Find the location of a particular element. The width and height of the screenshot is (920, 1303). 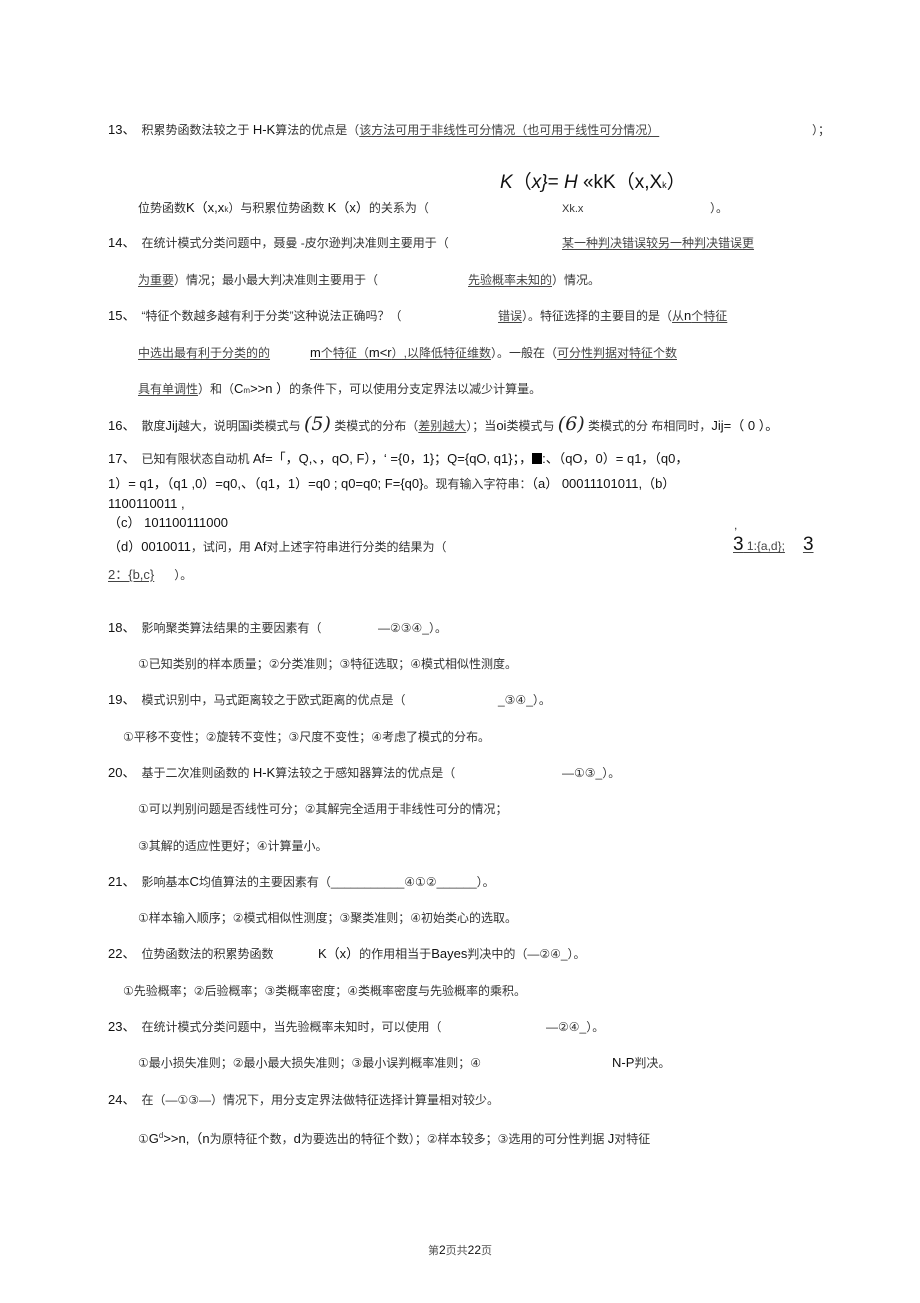

question-20: 20、 基于二次准则函数的 H-K算法较之于感知器算法的优点是（ is located at coordinates (281, 773).